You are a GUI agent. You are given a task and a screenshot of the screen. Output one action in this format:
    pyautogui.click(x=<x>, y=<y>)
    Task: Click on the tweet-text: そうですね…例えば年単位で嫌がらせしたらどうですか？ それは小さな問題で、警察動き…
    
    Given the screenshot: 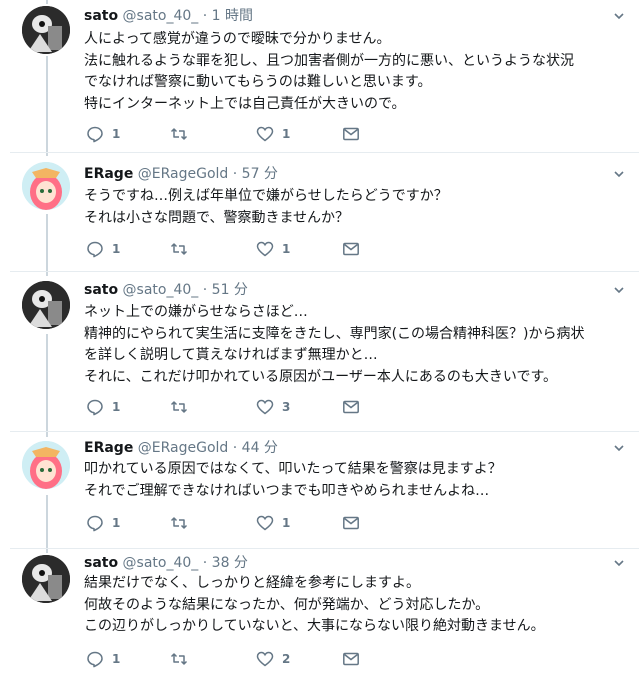 What is the action you would take?
    pyautogui.click(x=356, y=207)
    